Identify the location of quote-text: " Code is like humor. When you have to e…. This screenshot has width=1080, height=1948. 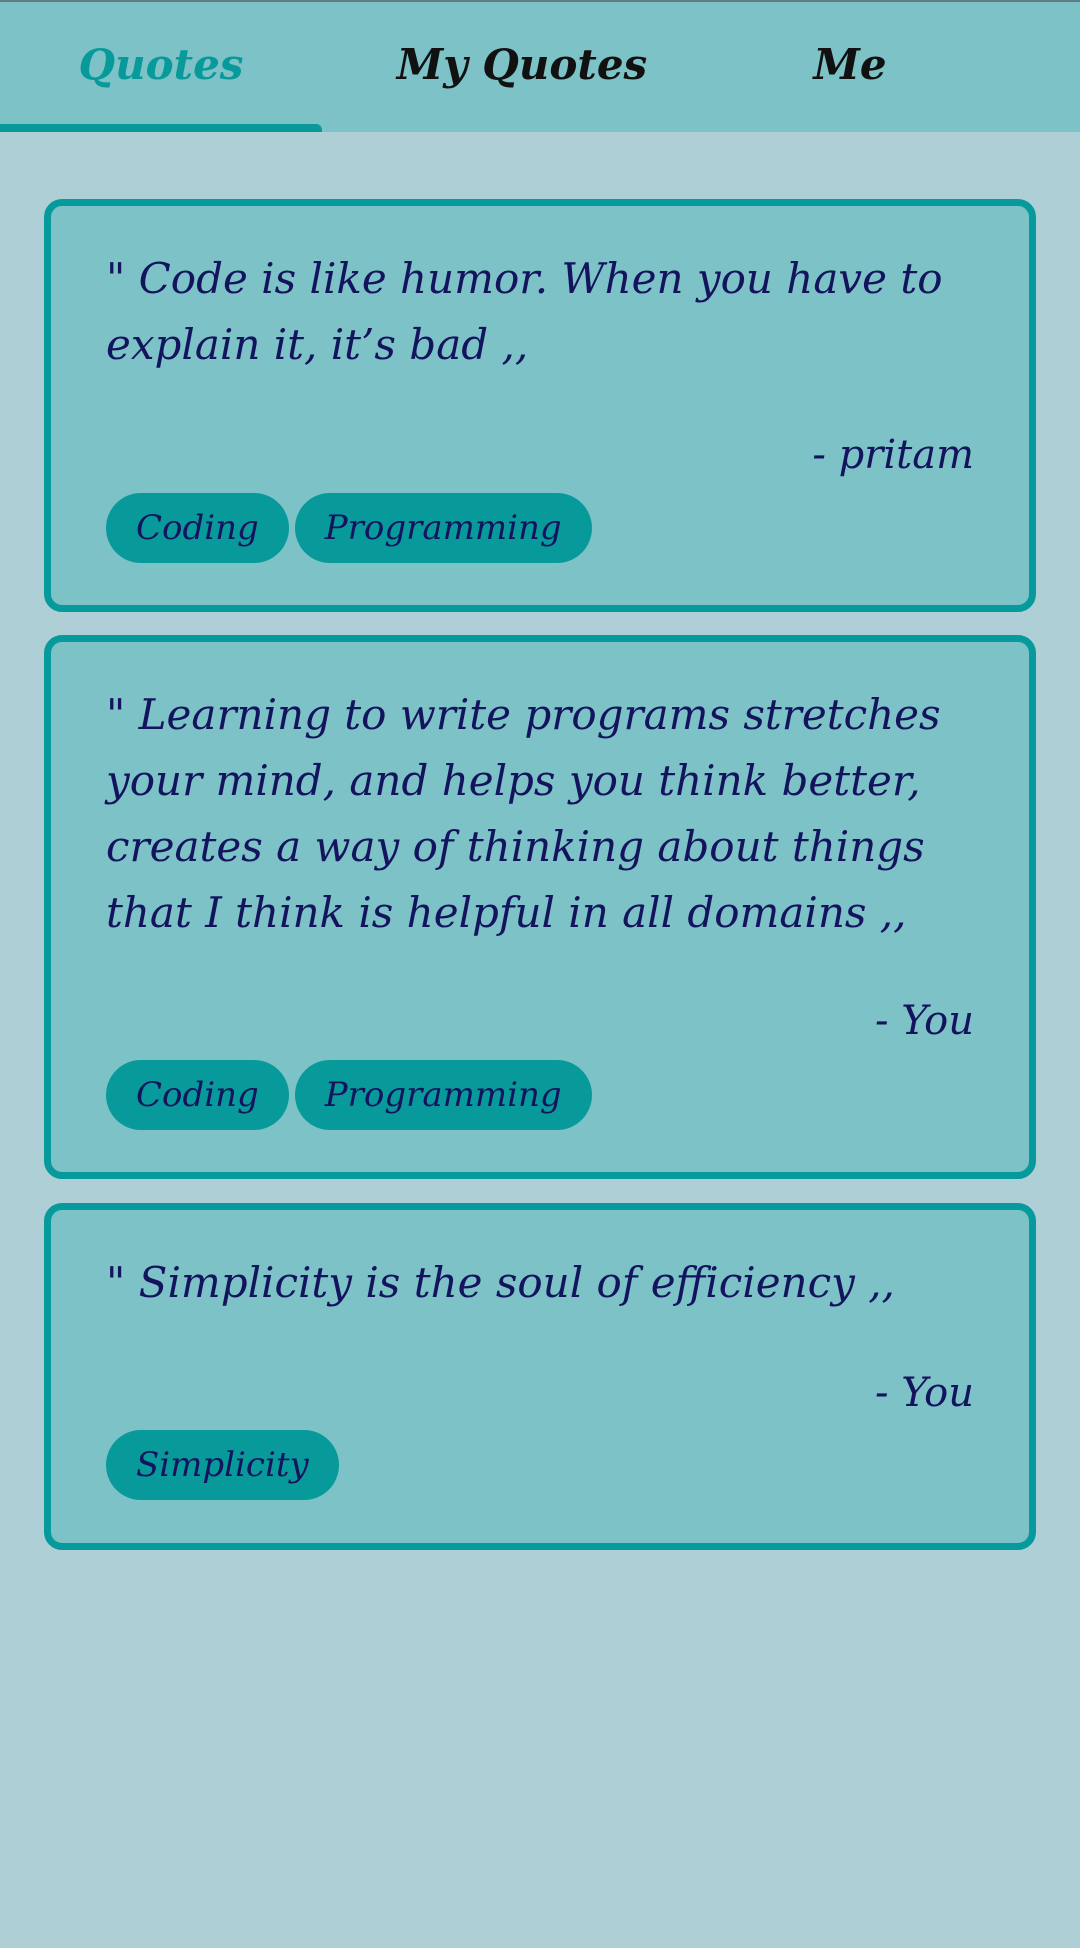
(524, 311).